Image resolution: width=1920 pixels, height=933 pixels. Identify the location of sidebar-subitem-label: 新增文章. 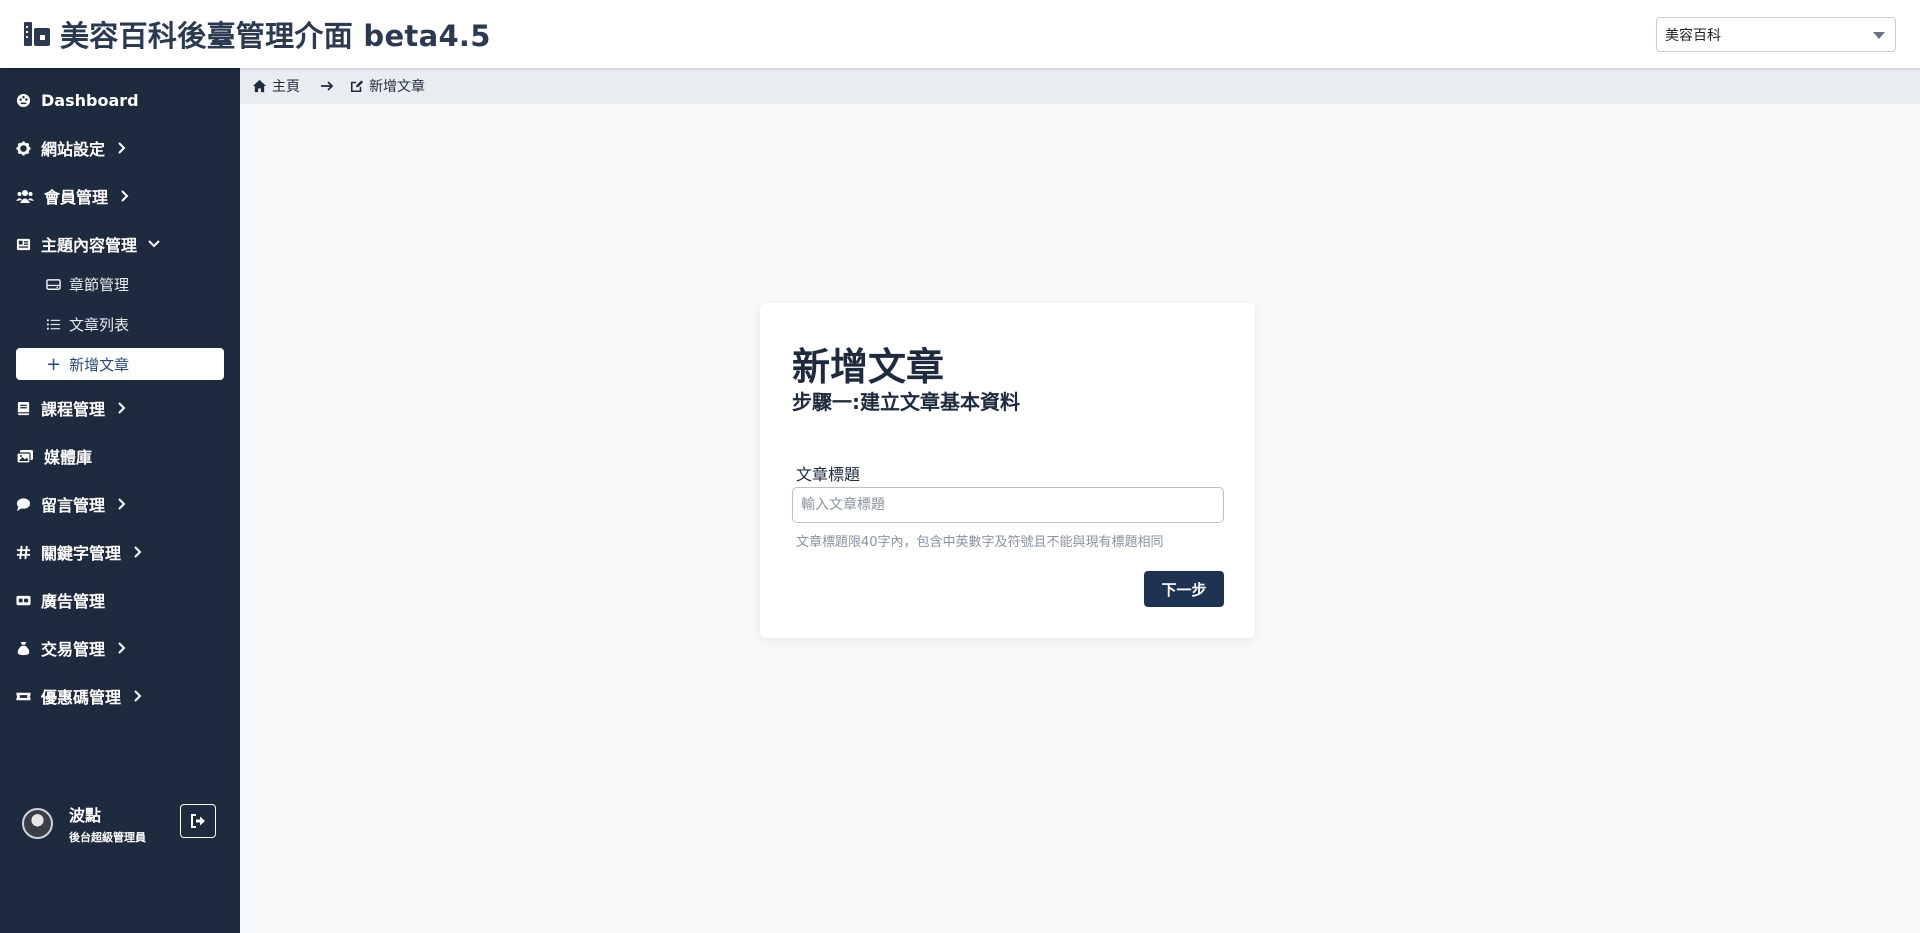
(99, 364).